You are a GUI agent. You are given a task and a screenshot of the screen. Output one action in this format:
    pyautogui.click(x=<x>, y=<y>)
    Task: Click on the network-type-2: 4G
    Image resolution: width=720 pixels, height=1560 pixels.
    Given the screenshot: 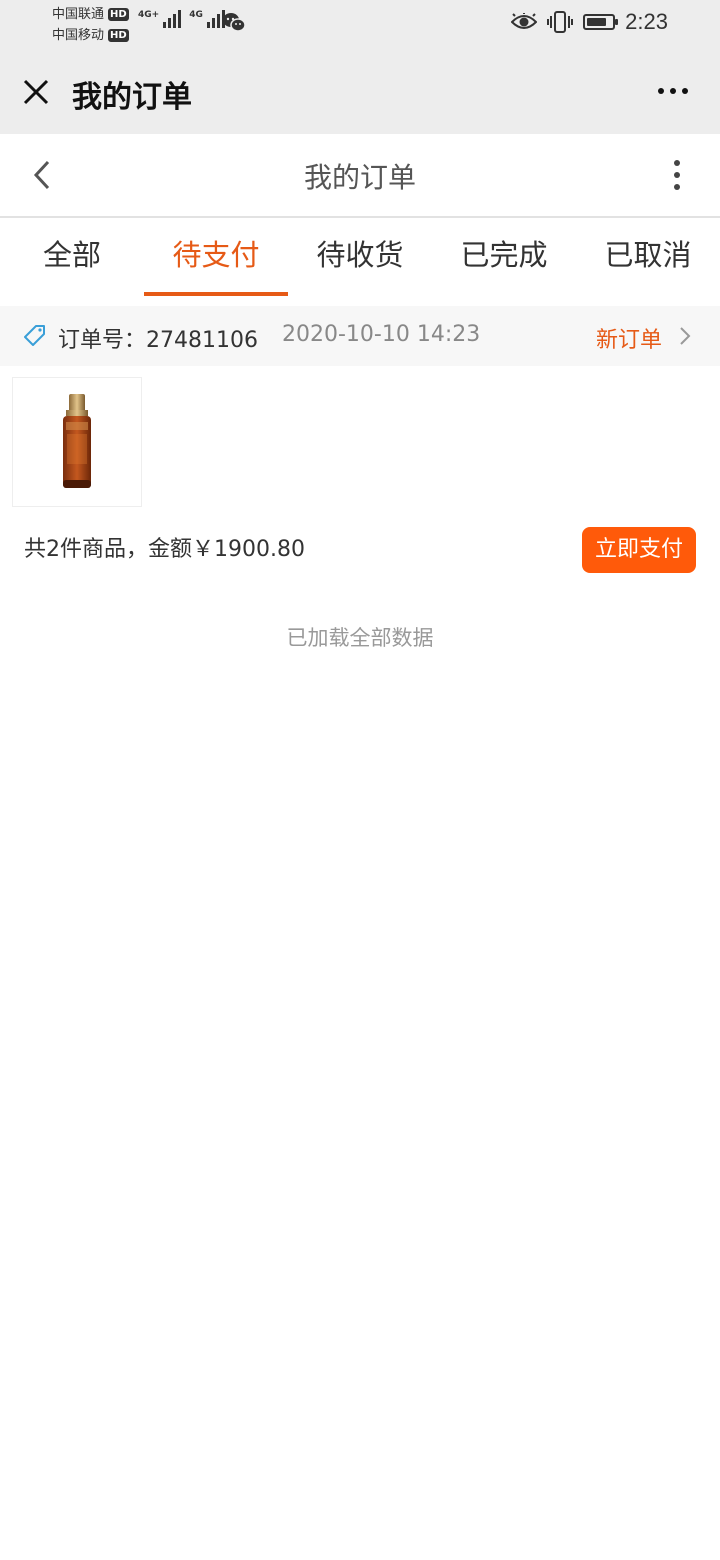 What is the action you would take?
    pyautogui.click(x=196, y=15)
    